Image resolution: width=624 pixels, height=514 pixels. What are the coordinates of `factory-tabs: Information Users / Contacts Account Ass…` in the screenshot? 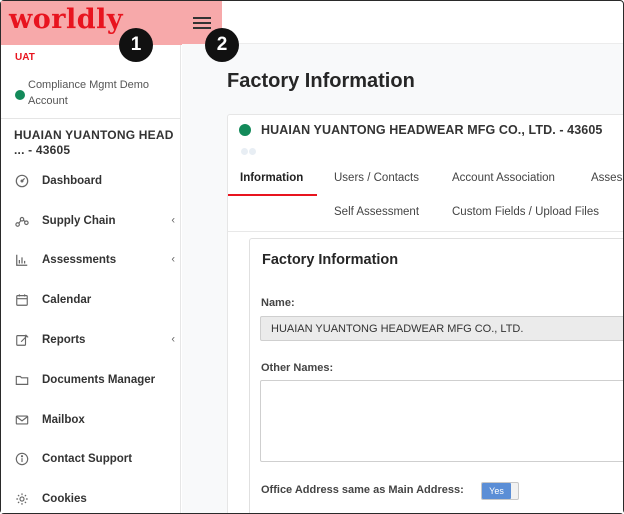 It's located at (425, 199).